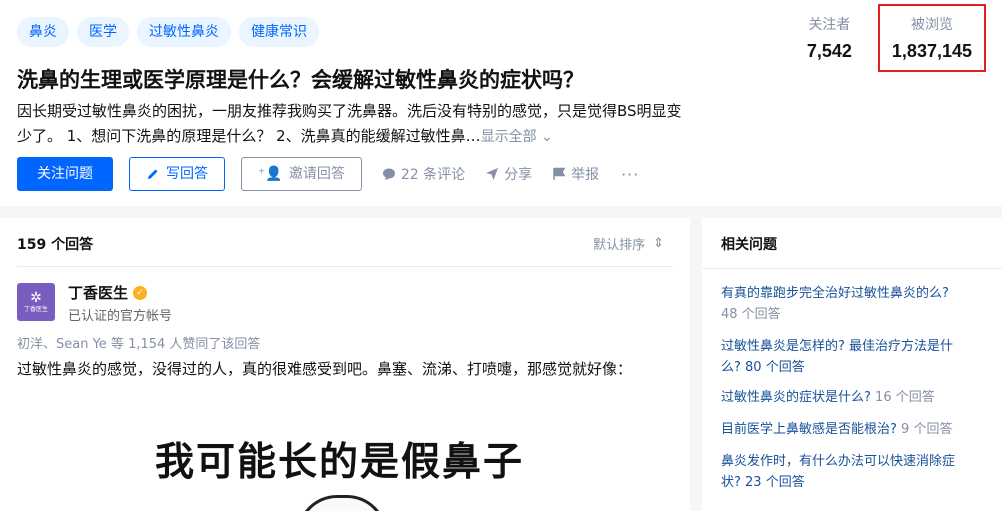 The height and width of the screenshot is (511, 1002). I want to click on author-headline: 已认证的官方帐号, so click(120, 316).